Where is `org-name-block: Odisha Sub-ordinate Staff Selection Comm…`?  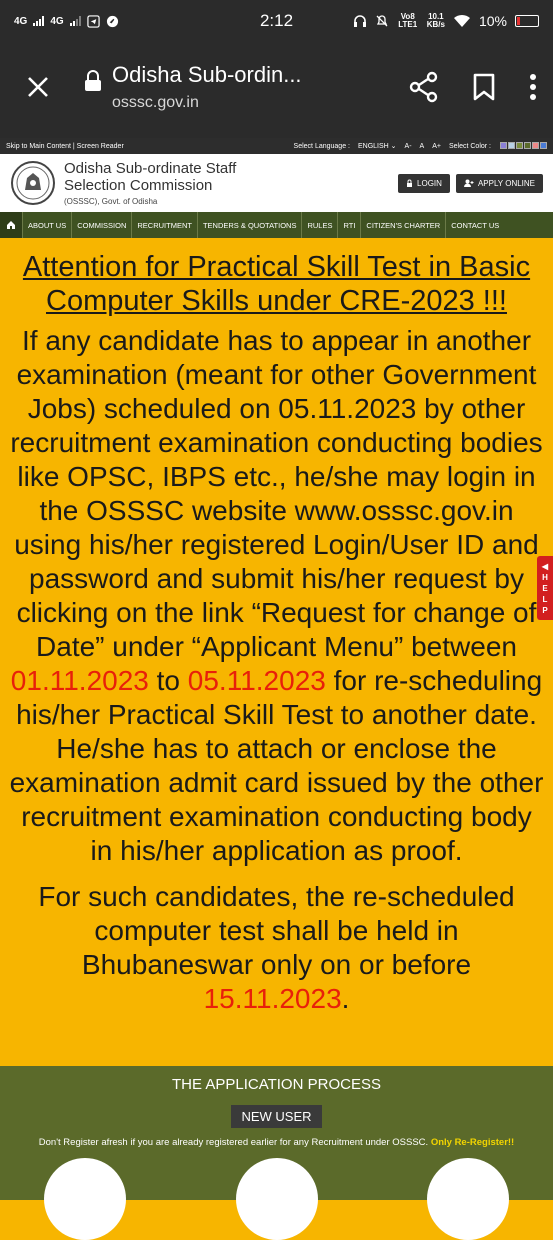 org-name-block: Odisha Sub-ordinate Staff Selection Comm… is located at coordinates (150, 183).